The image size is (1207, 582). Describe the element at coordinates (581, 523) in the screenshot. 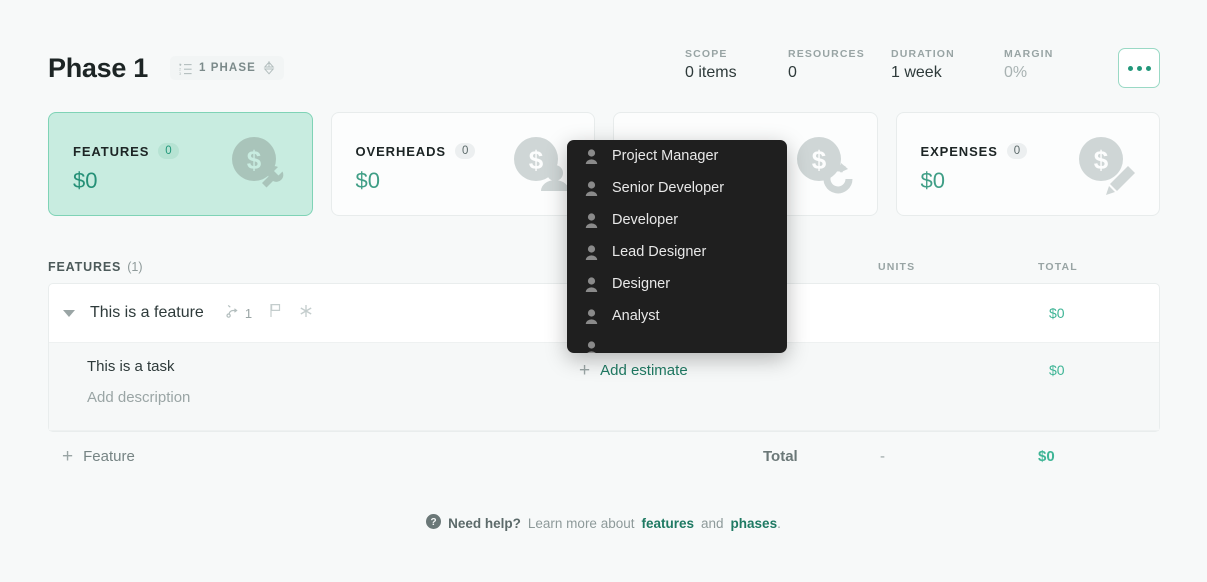

I see `help-text: Learn more about` at that location.